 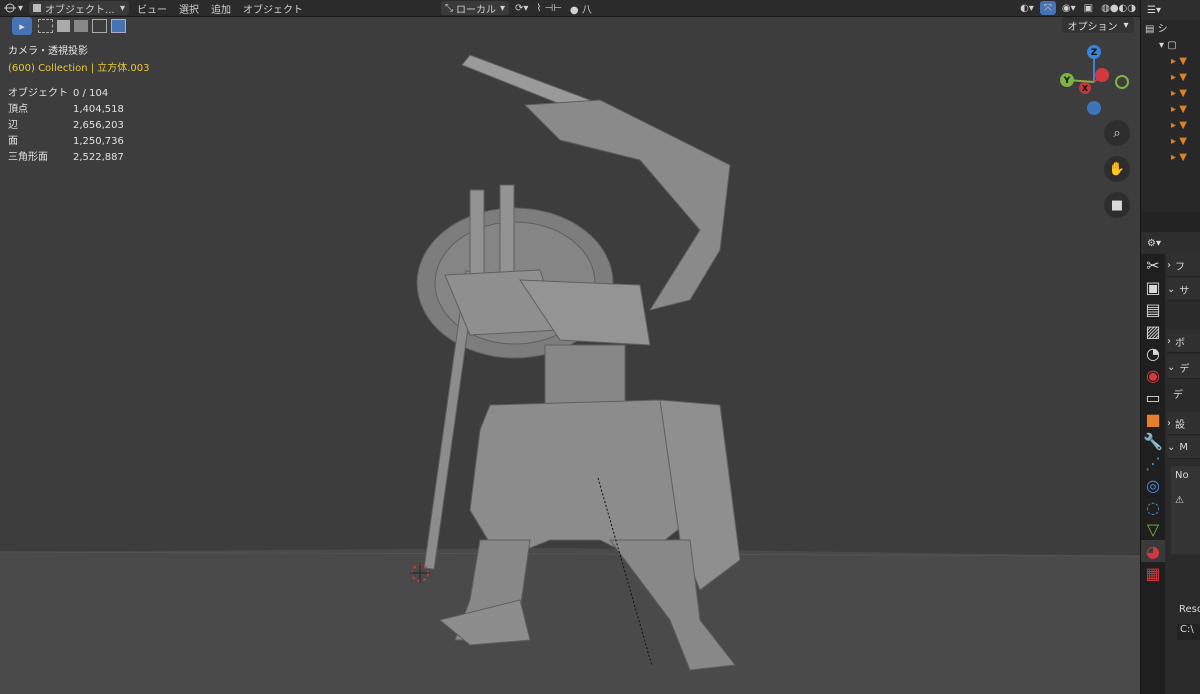 I want to click on material-icon: ◕, so click(x=1153, y=551).